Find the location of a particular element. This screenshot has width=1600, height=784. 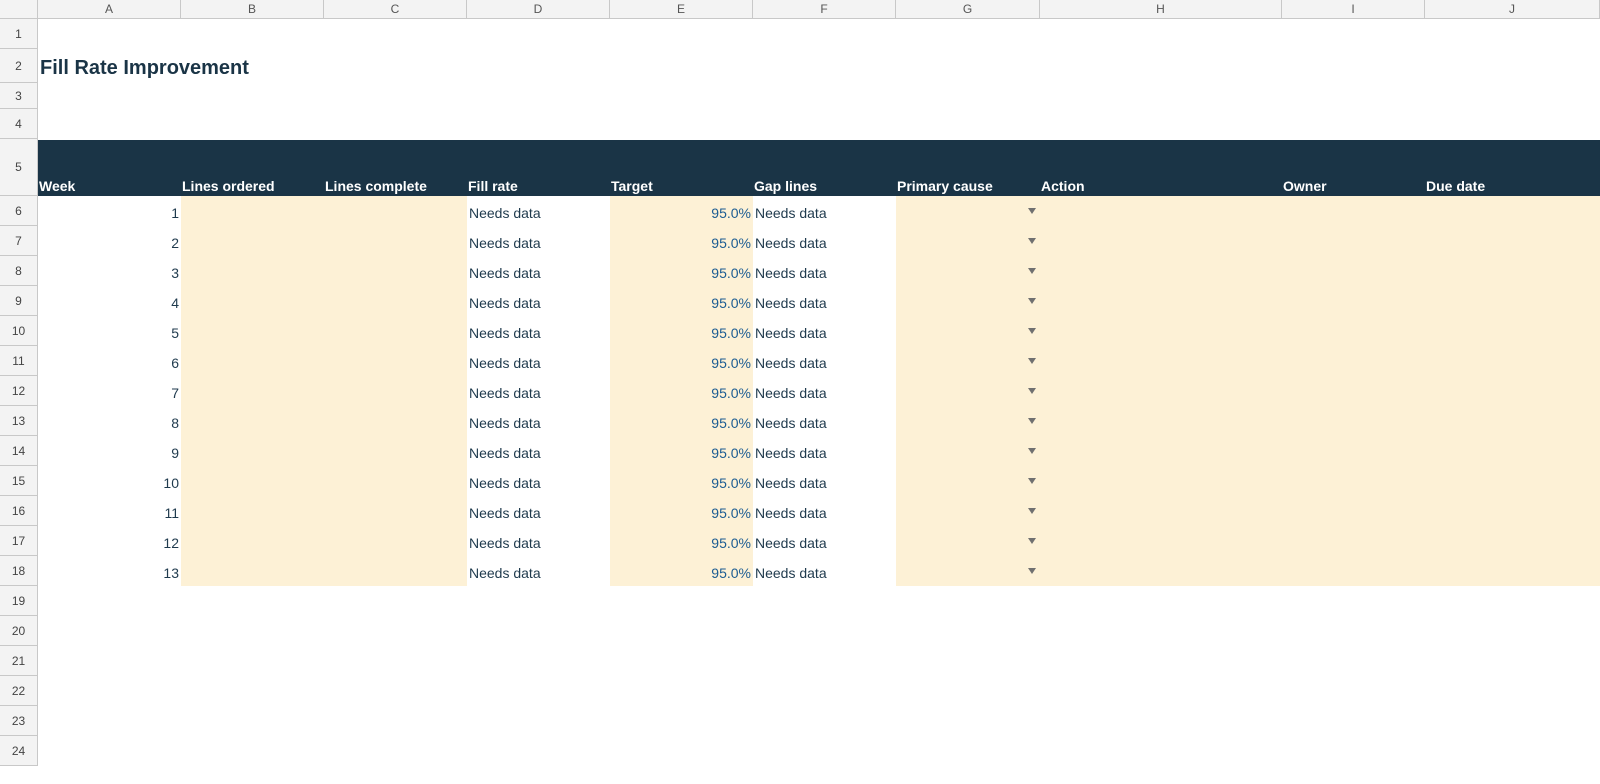

week-cell: 4 is located at coordinates (109, 301).